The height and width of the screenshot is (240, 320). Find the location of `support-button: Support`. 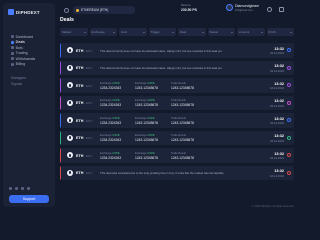

support-button: Support is located at coordinates (29, 199).